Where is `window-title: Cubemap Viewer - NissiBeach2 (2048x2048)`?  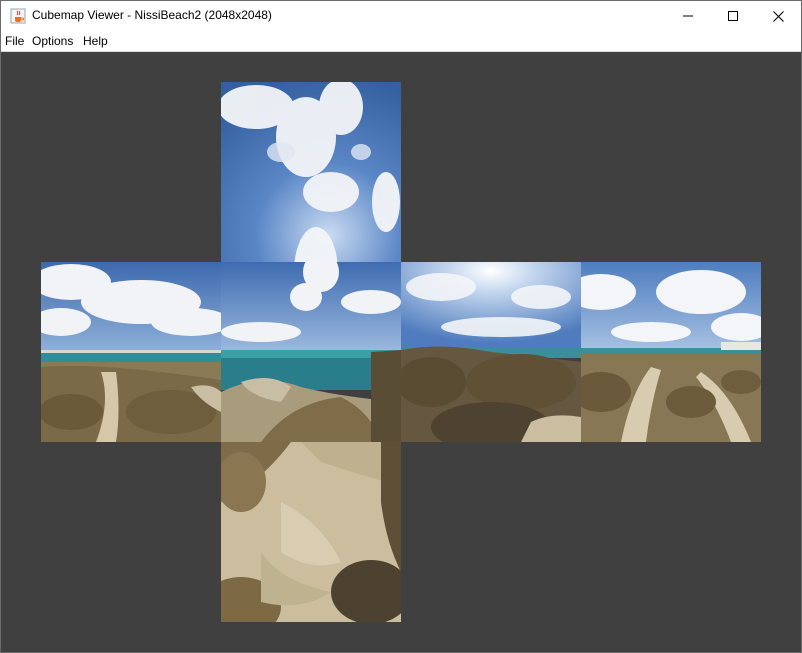
window-title: Cubemap Viewer - NissiBeach2 (2048x2048) is located at coordinates (152, 15).